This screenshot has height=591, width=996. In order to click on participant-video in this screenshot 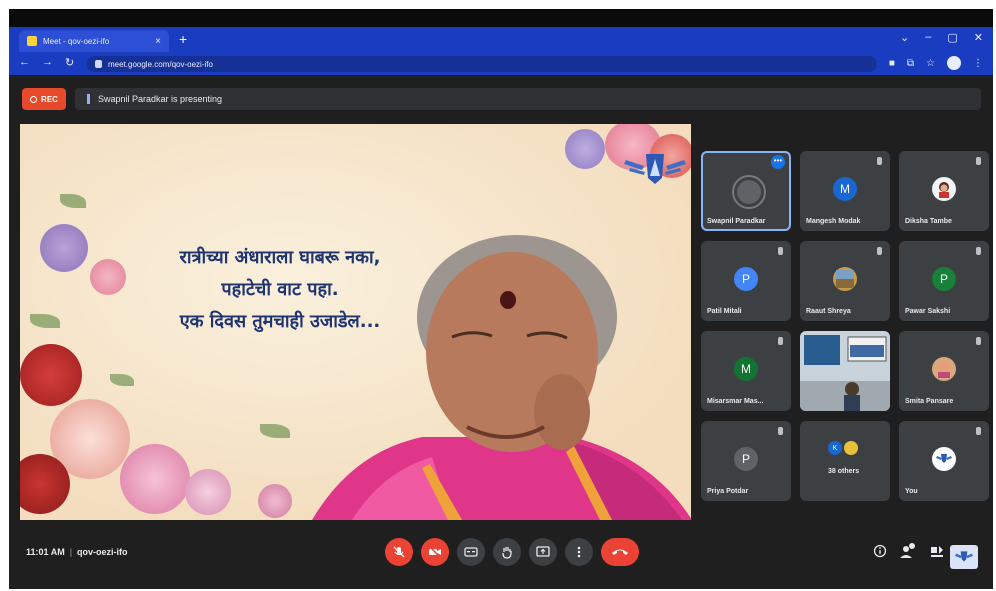, I will do `click(845, 371)`.